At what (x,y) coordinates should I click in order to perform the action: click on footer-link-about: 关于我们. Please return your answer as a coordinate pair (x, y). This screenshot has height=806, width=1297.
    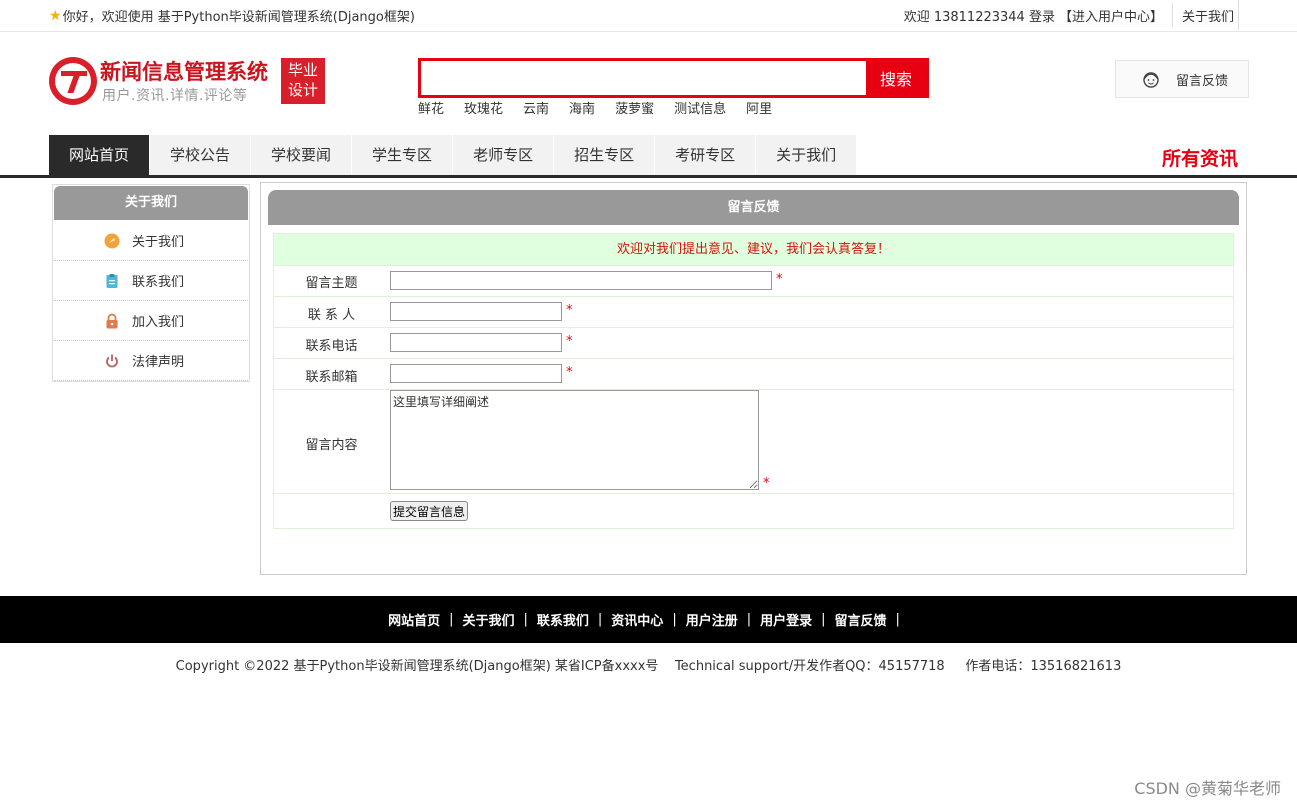
    Looking at the image, I should click on (488, 619).